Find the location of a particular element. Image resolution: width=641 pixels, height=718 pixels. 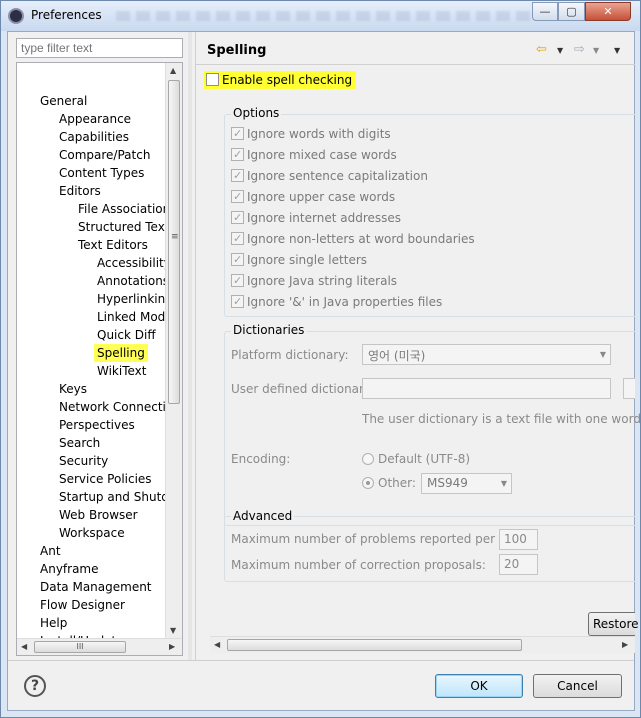

option-item: Ignore sentence capitalization is located at coordinates (329, 176).